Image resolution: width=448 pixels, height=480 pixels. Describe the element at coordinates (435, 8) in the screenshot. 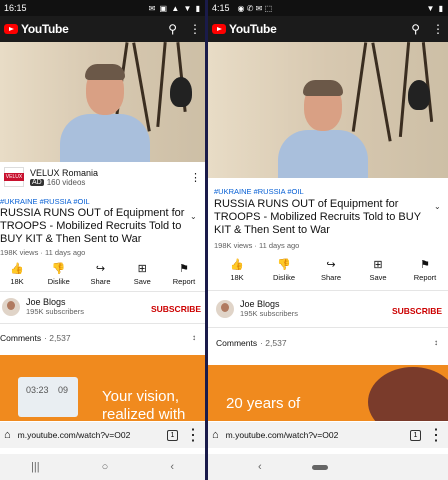

I see `battery-icon: ▼ ▮` at that location.